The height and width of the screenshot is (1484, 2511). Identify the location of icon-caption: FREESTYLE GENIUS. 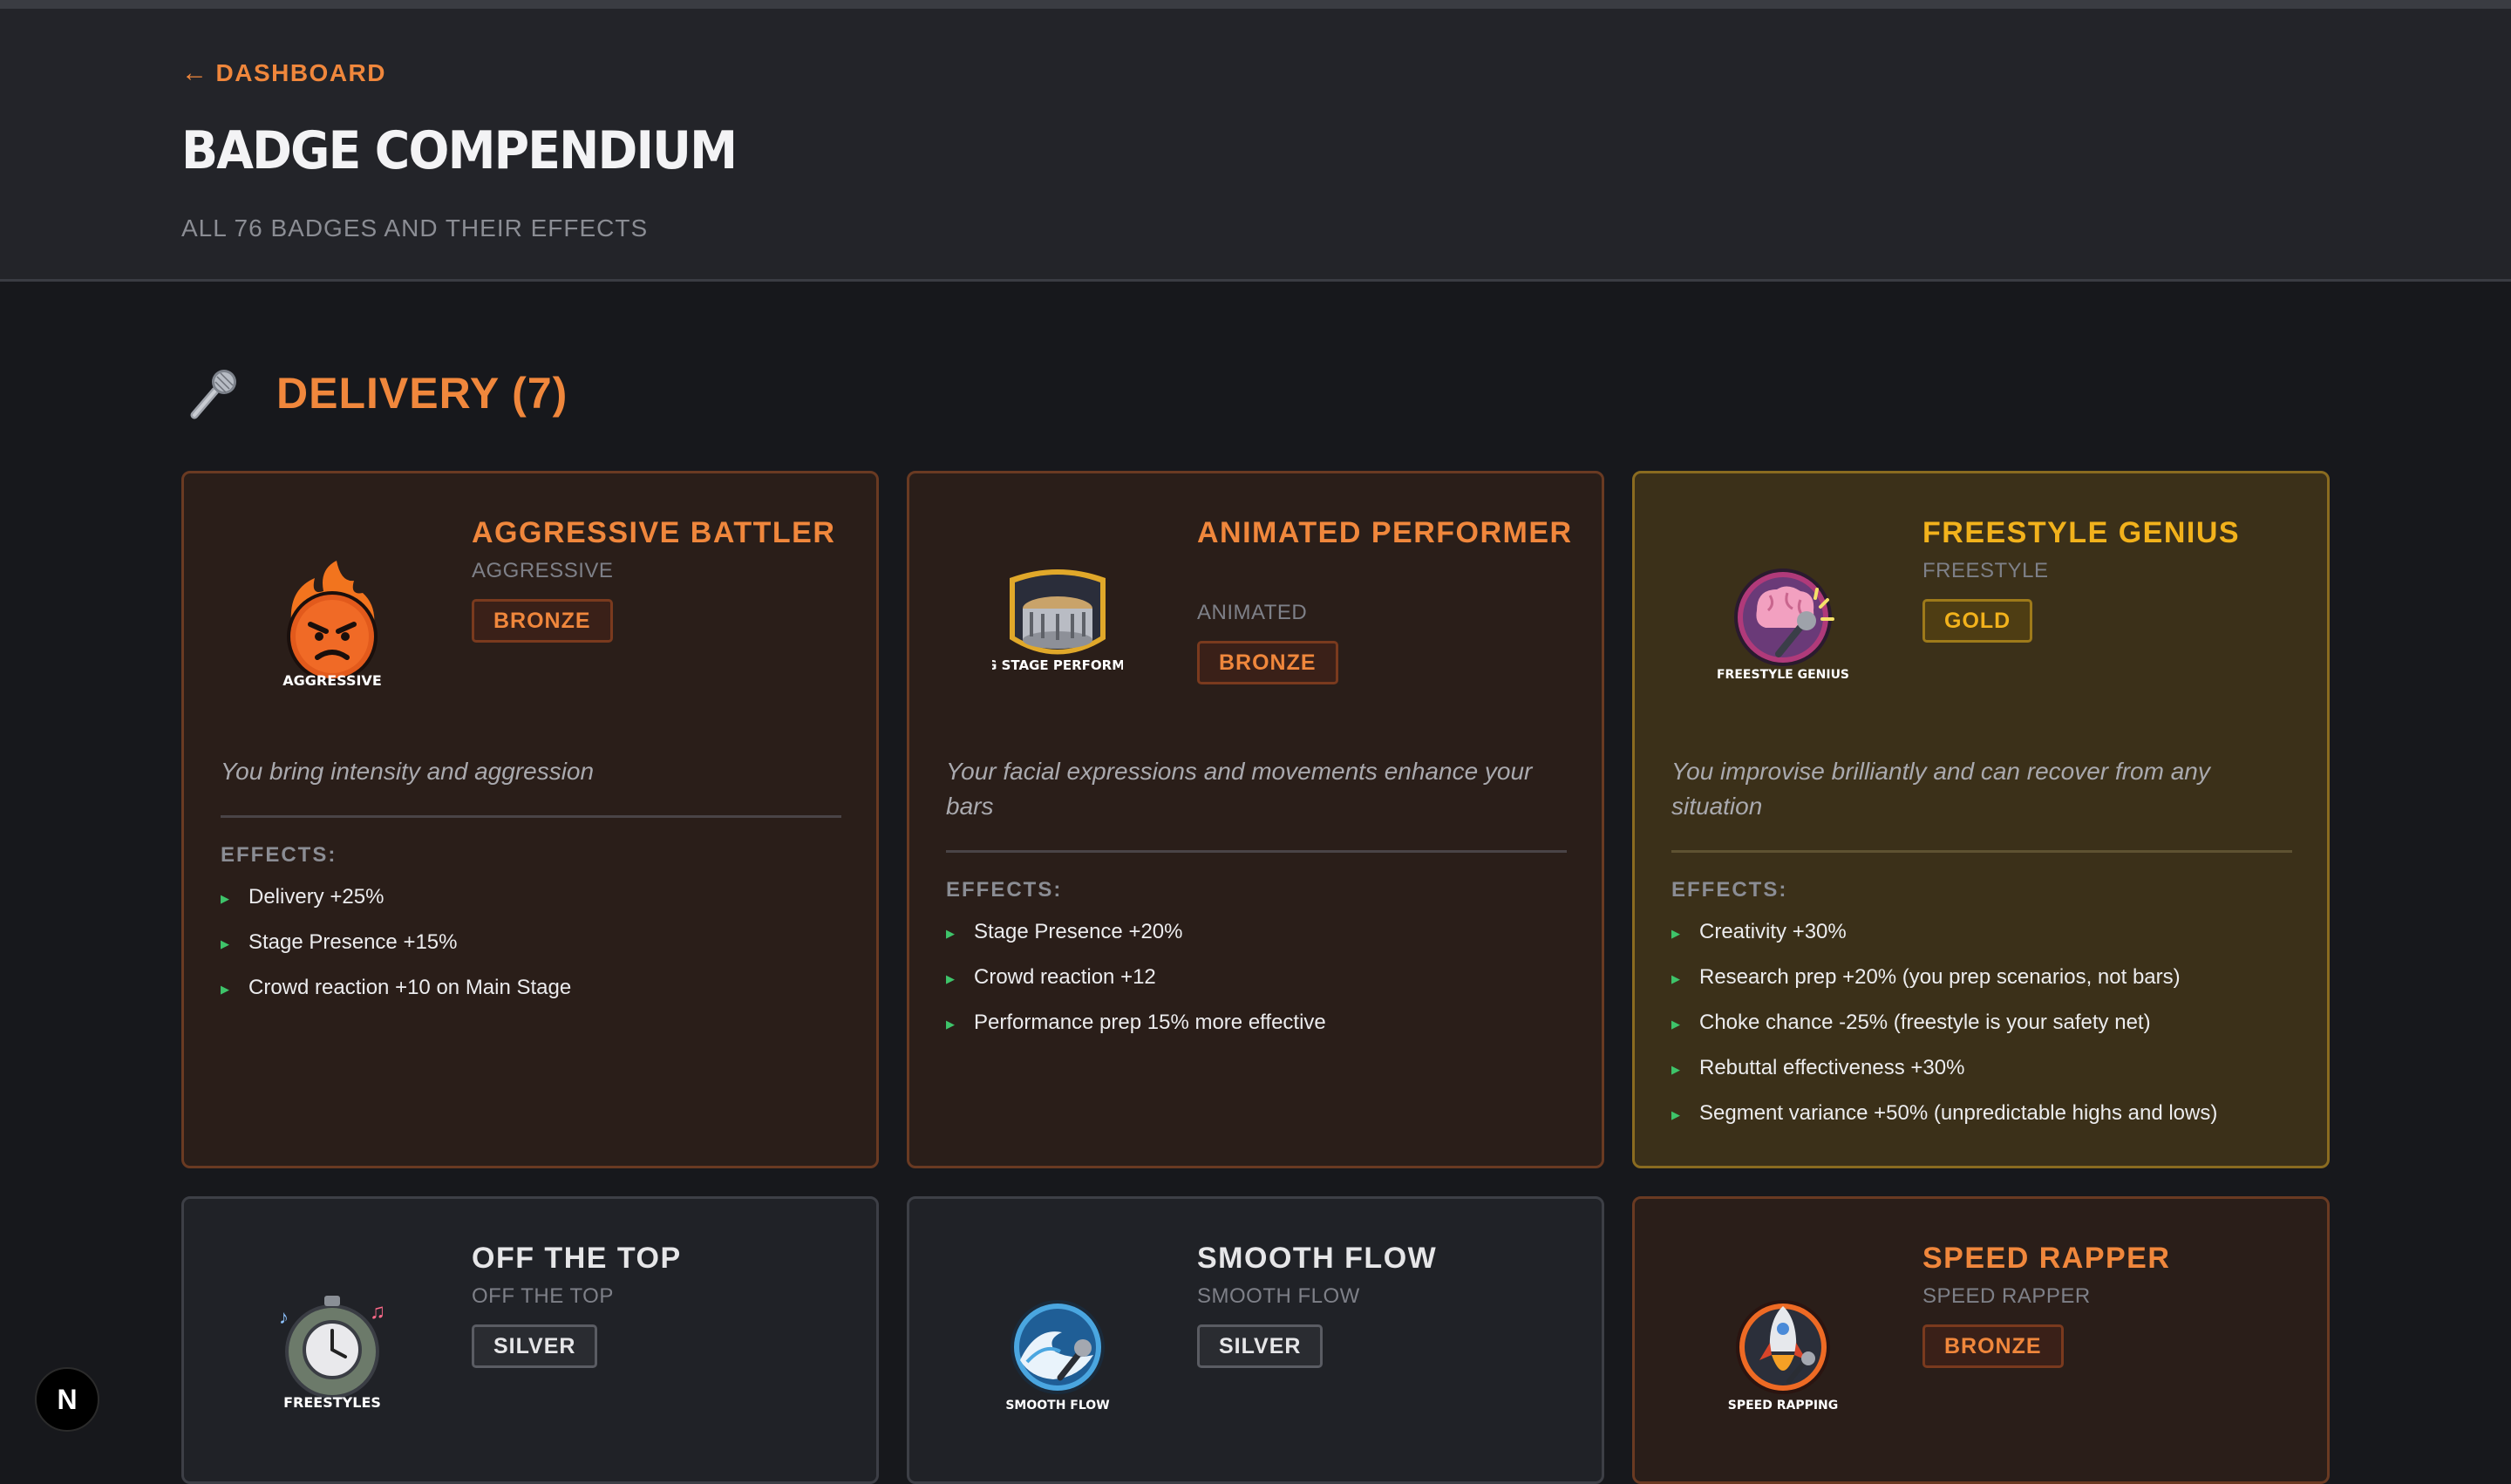
(1783, 675).